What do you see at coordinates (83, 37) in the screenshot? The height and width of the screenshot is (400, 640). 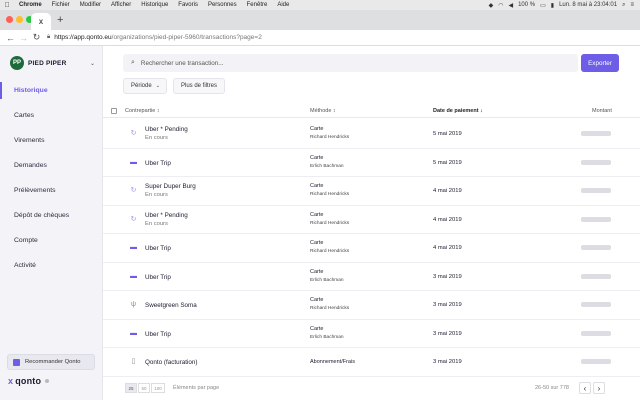 I see `url-host: https://app.qonto.eu` at bounding box center [83, 37].